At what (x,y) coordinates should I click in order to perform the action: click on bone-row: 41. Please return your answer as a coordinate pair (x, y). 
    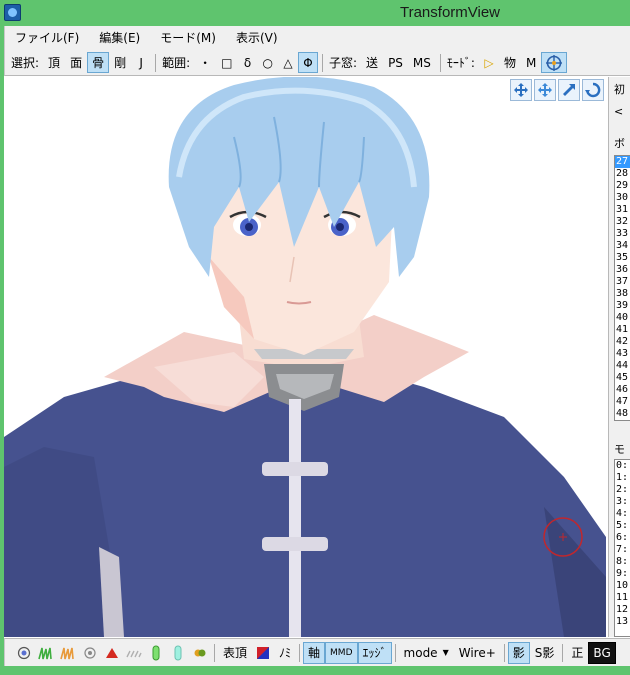
    Looking at the image, I should click on (622, 330).